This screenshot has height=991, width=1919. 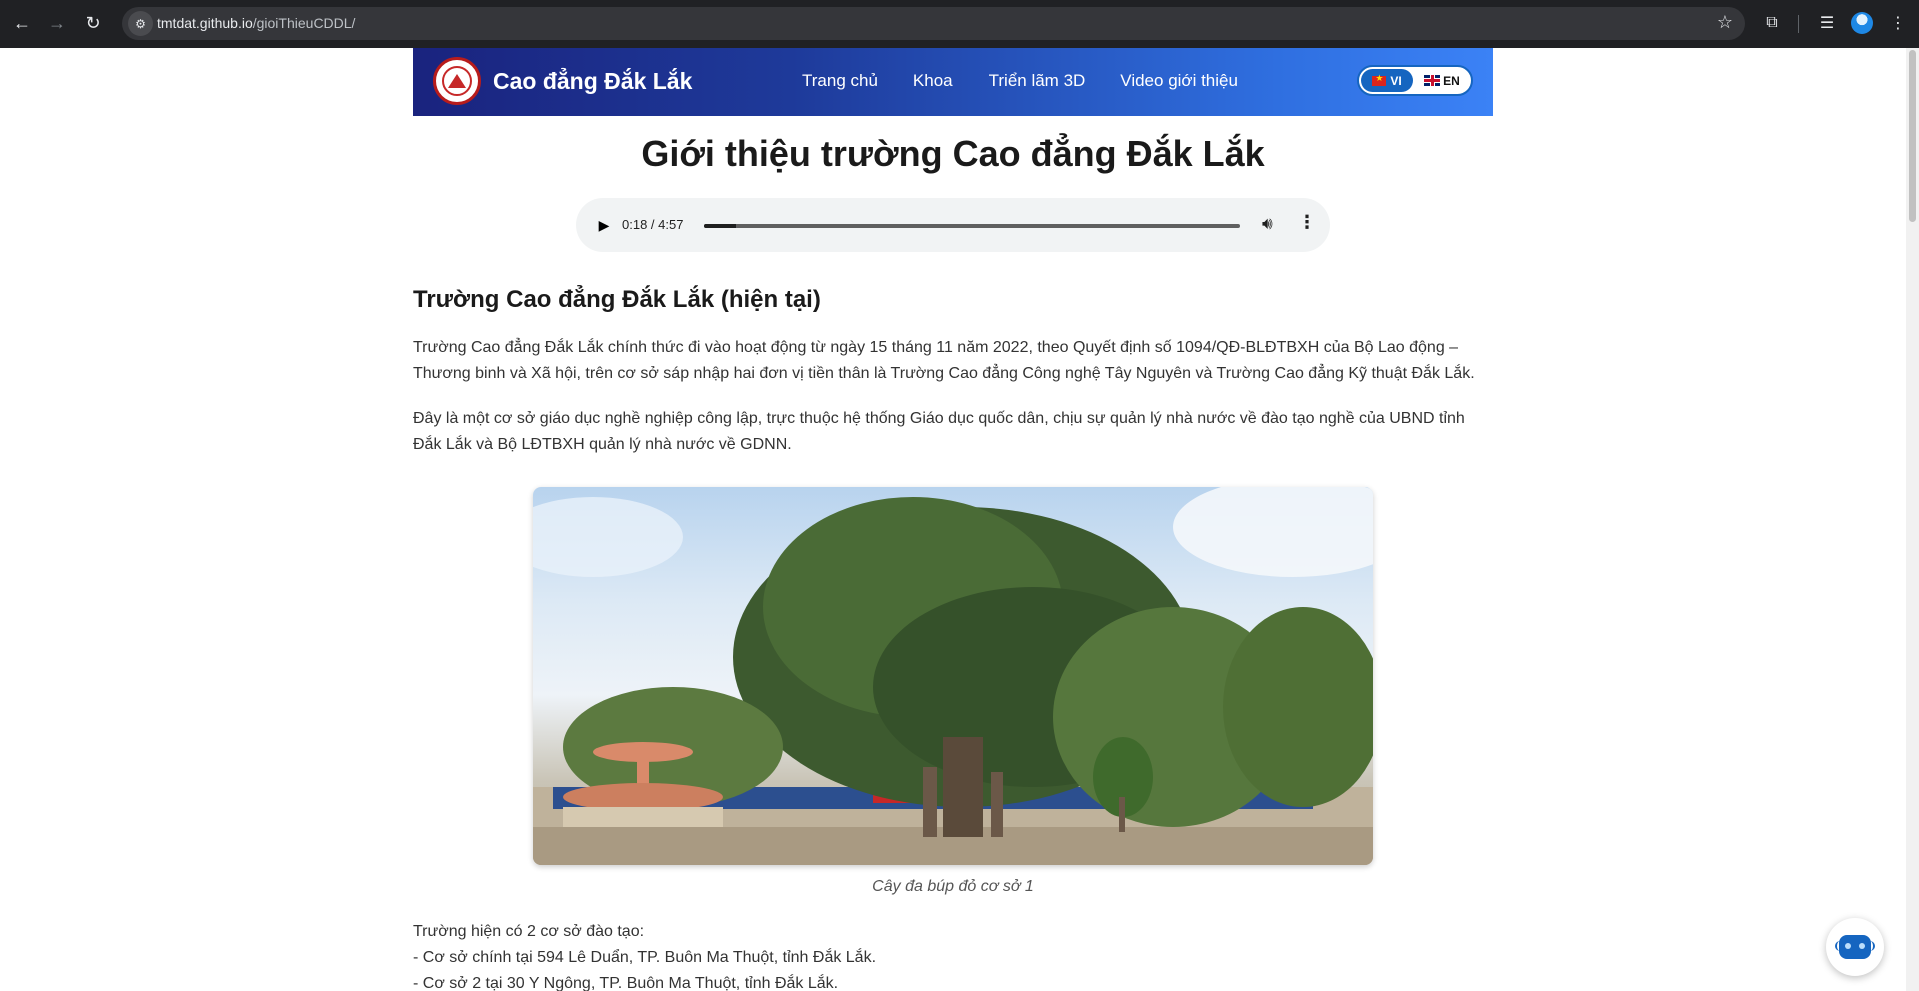 I want to click on play-button: ▶, so click(x=604, y=225).